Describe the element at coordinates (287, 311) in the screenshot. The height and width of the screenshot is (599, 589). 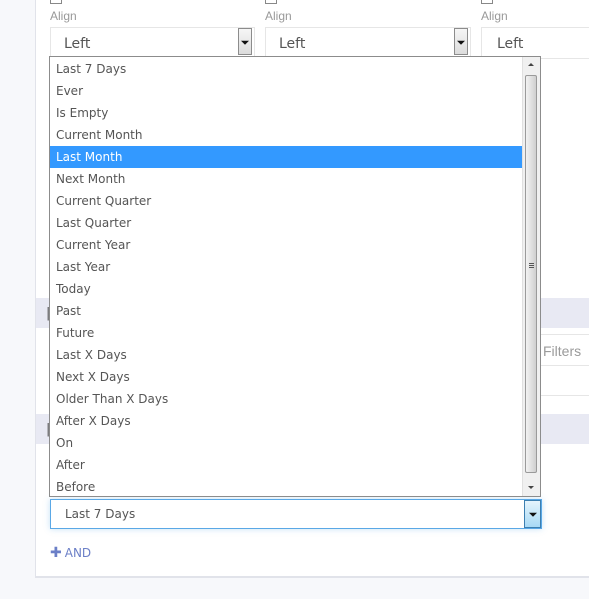
I see `dropdown-option: Past` at that location.